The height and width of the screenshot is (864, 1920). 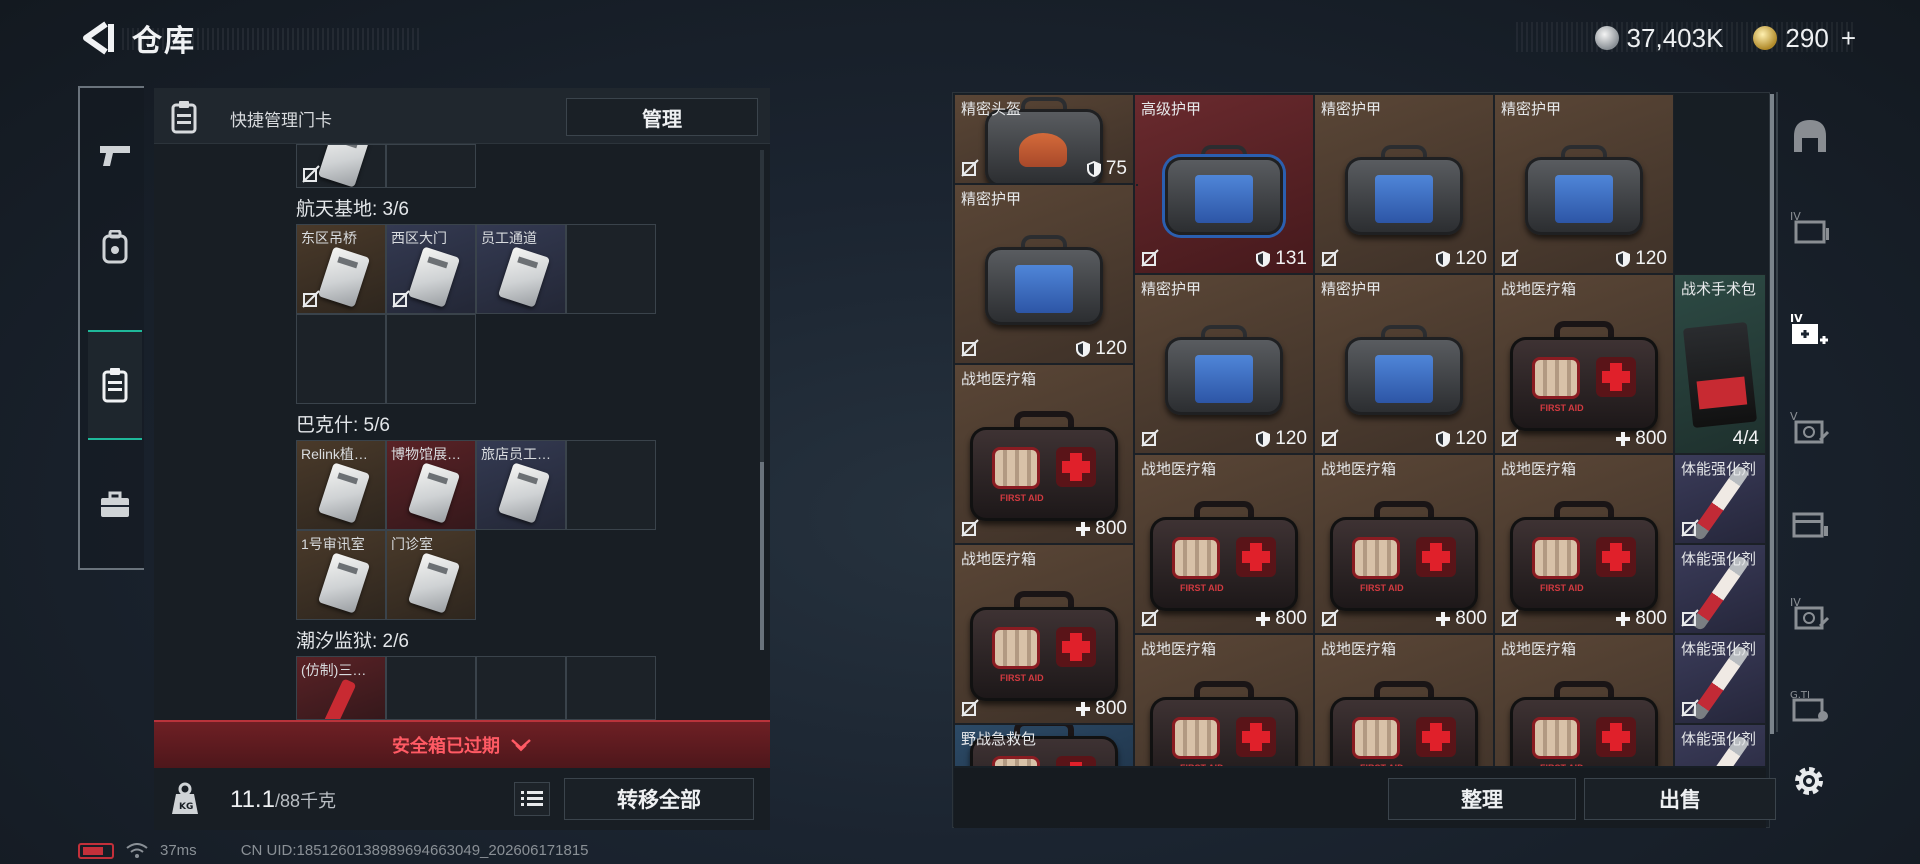 What do you see at coordinates (1171, 109) in the screenshot?
I see `item-name: 高级护甲` at bounding box center [1171, 109].